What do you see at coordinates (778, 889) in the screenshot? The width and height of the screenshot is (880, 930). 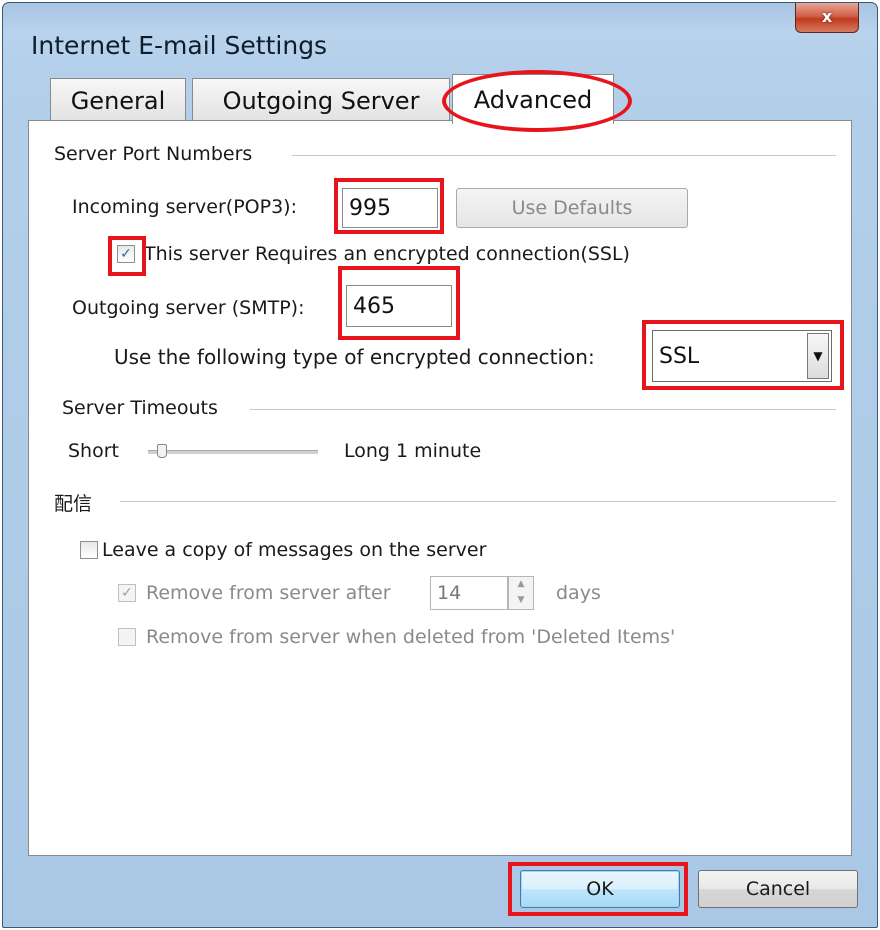 I see `cancel-button: Cancel` at bounding box center [778, 889].